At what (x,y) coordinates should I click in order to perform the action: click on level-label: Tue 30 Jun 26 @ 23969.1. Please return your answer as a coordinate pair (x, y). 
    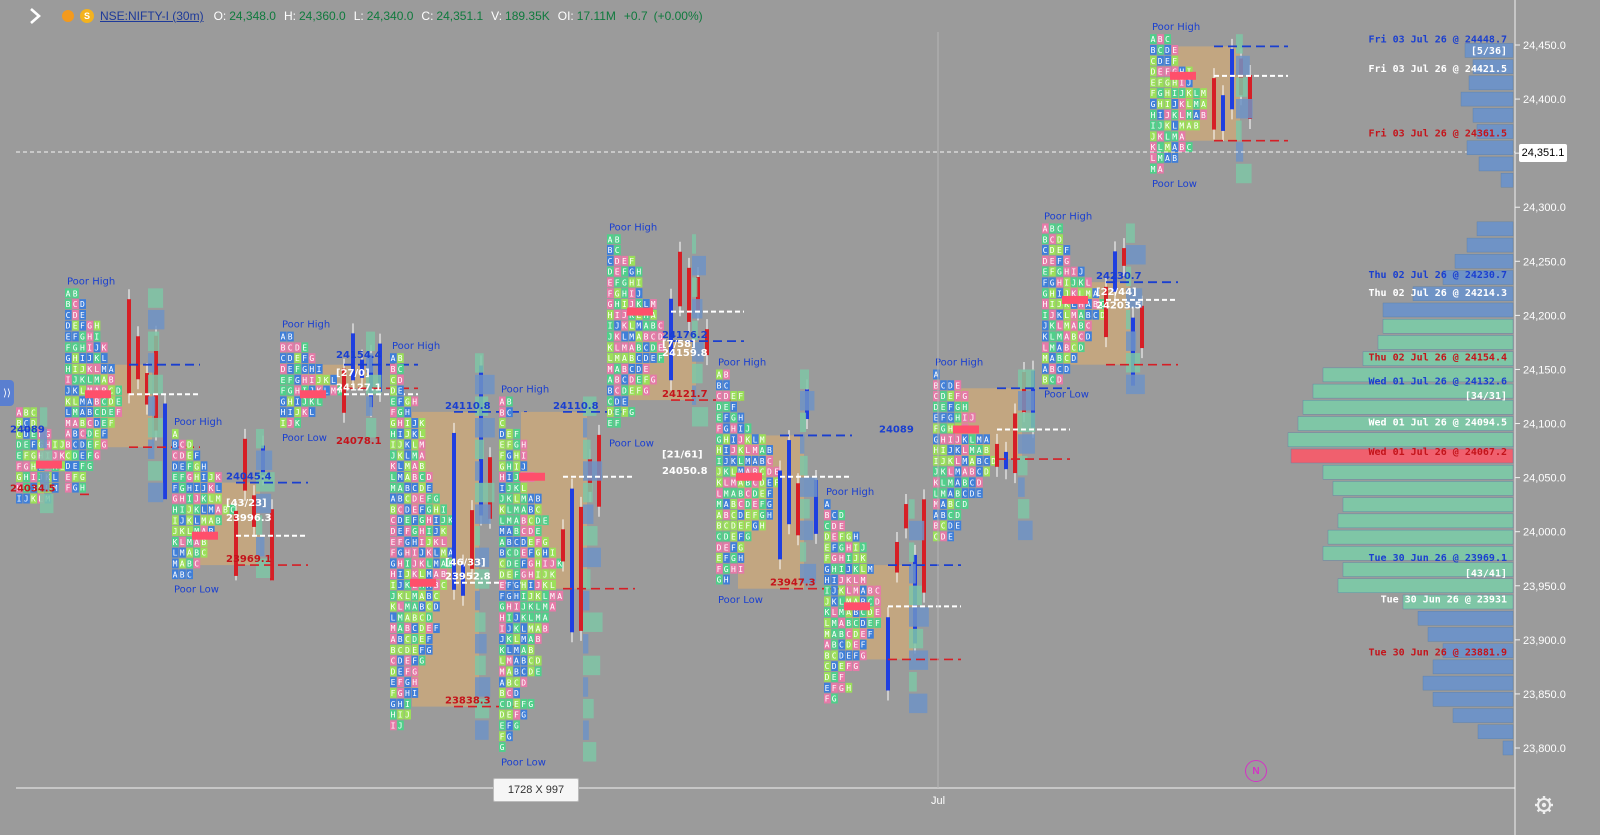
    Looking at the image, I should click on (1438, 558).